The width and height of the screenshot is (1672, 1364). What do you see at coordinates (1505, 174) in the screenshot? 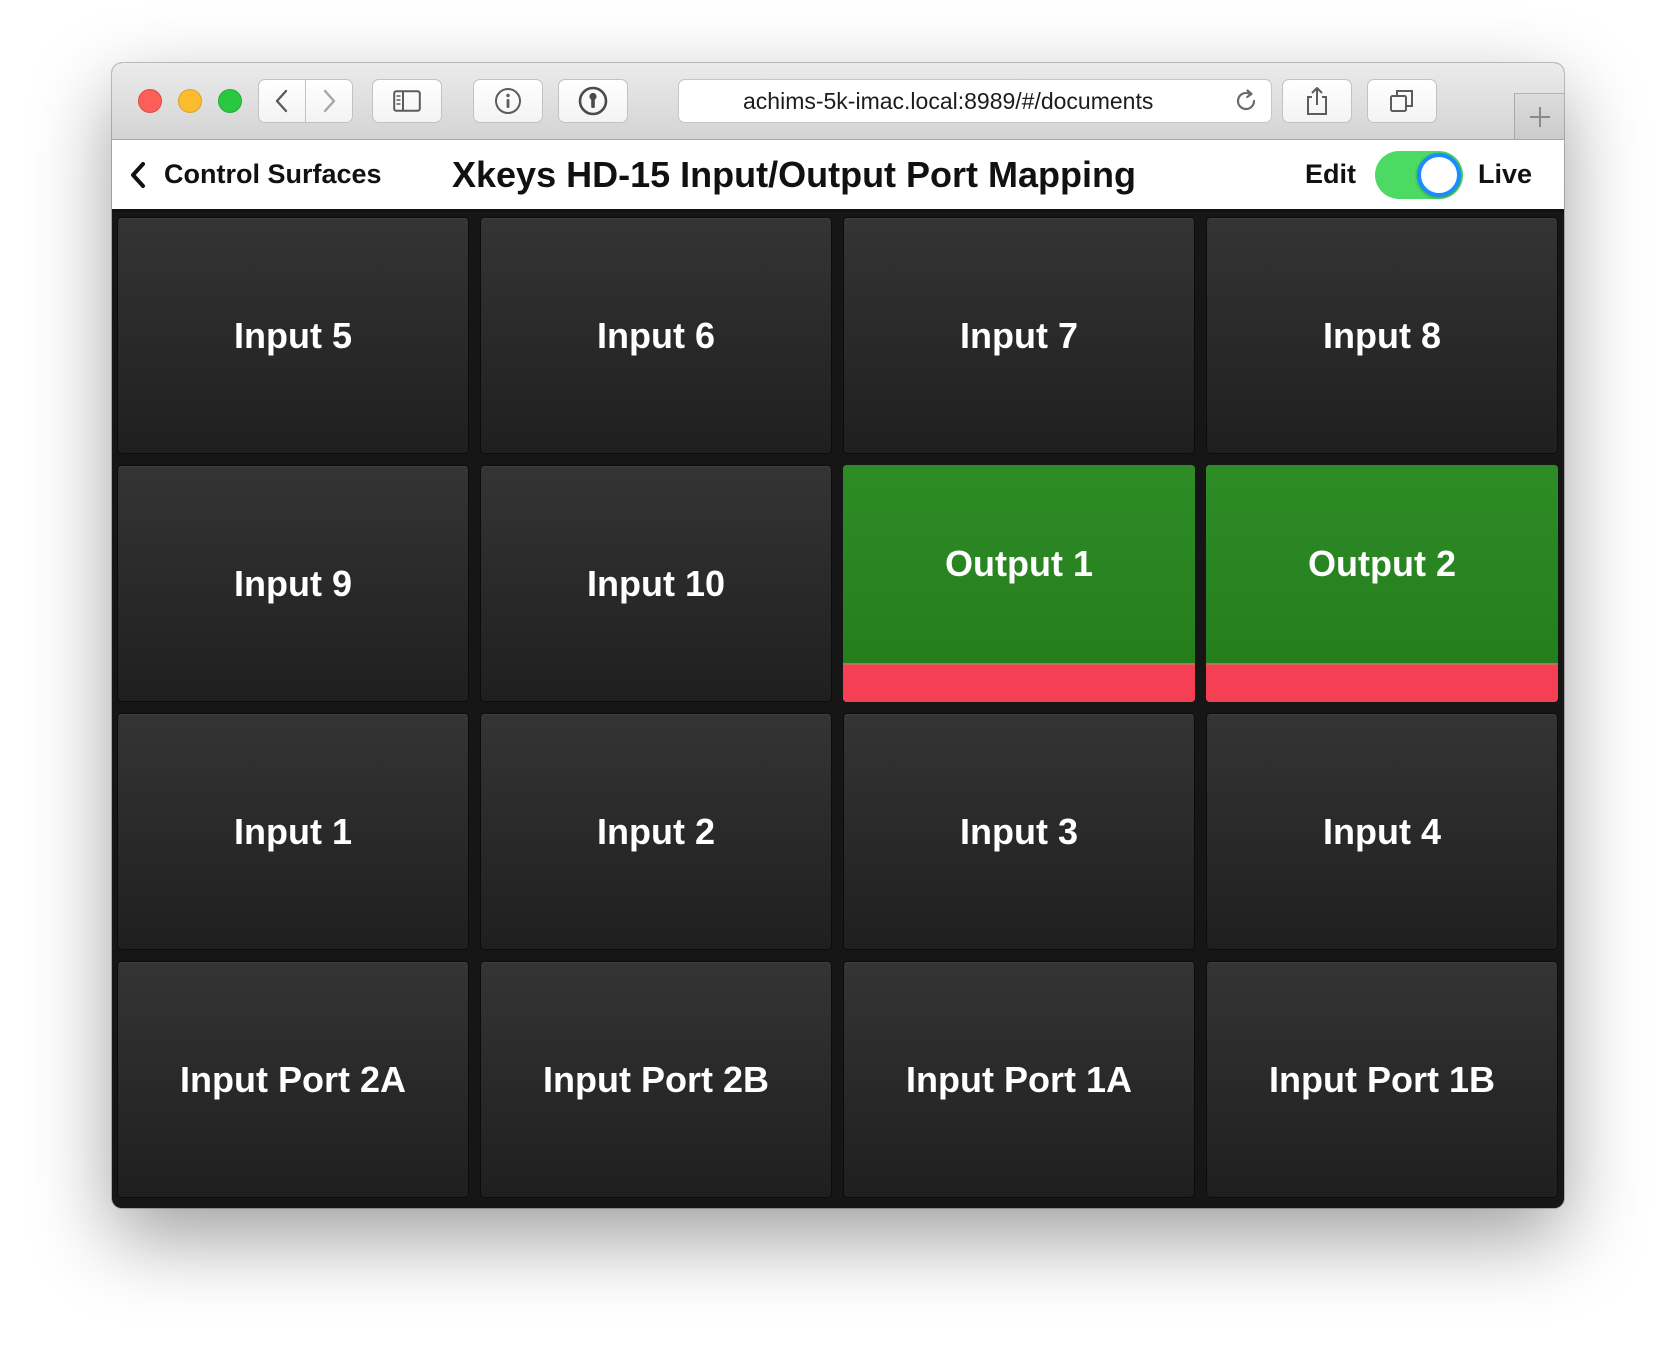
I see `live-mode-label: Live` at bounding box center [1505, 174].